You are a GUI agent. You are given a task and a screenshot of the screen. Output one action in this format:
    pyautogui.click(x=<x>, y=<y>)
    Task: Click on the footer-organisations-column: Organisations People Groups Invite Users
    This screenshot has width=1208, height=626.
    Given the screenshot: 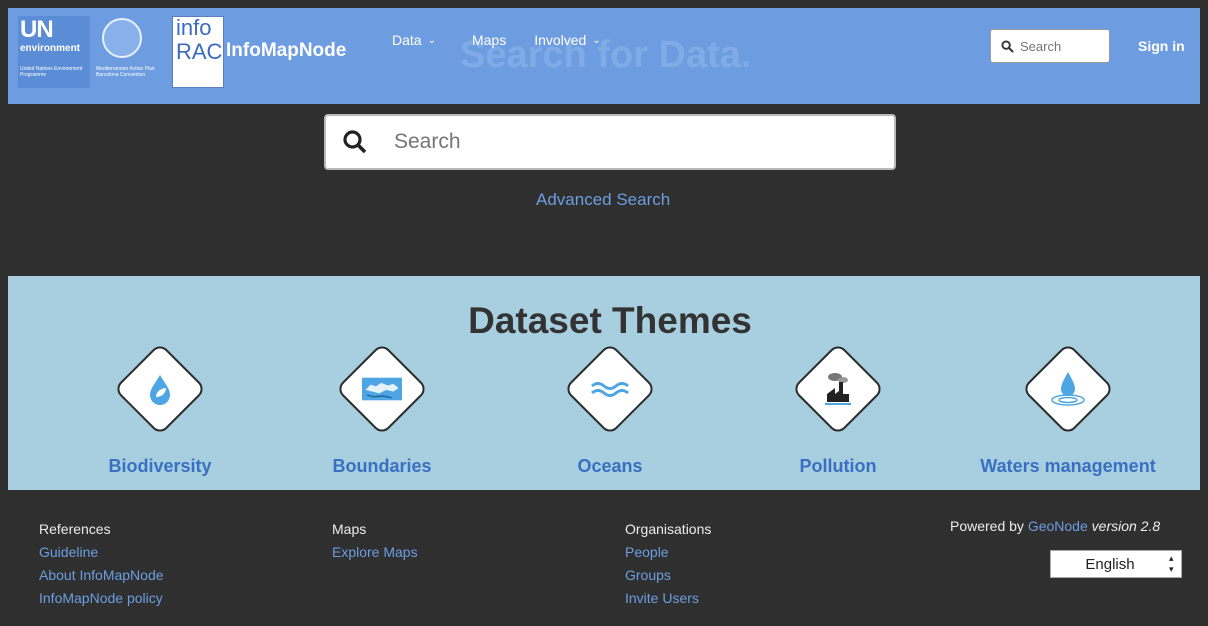 What is the action you would take?
    pyautogui.click(x=668, y=564)
    